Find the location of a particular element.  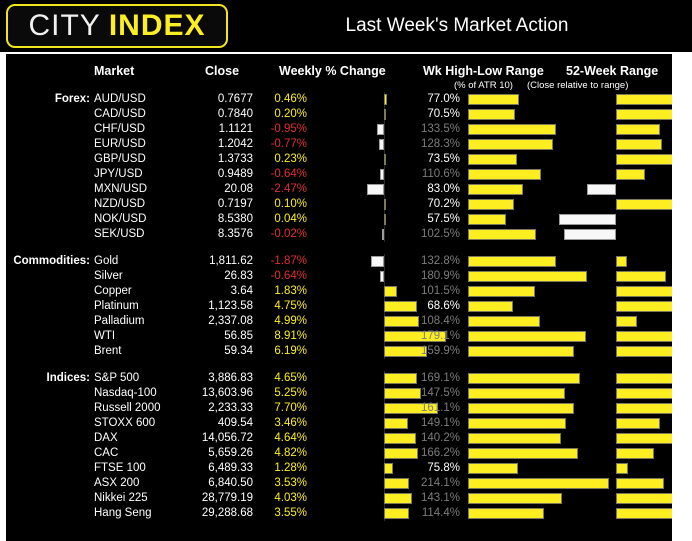

table-row: Silver 26.83 -0.64% 180.9% is located at coordinates (339, 276).